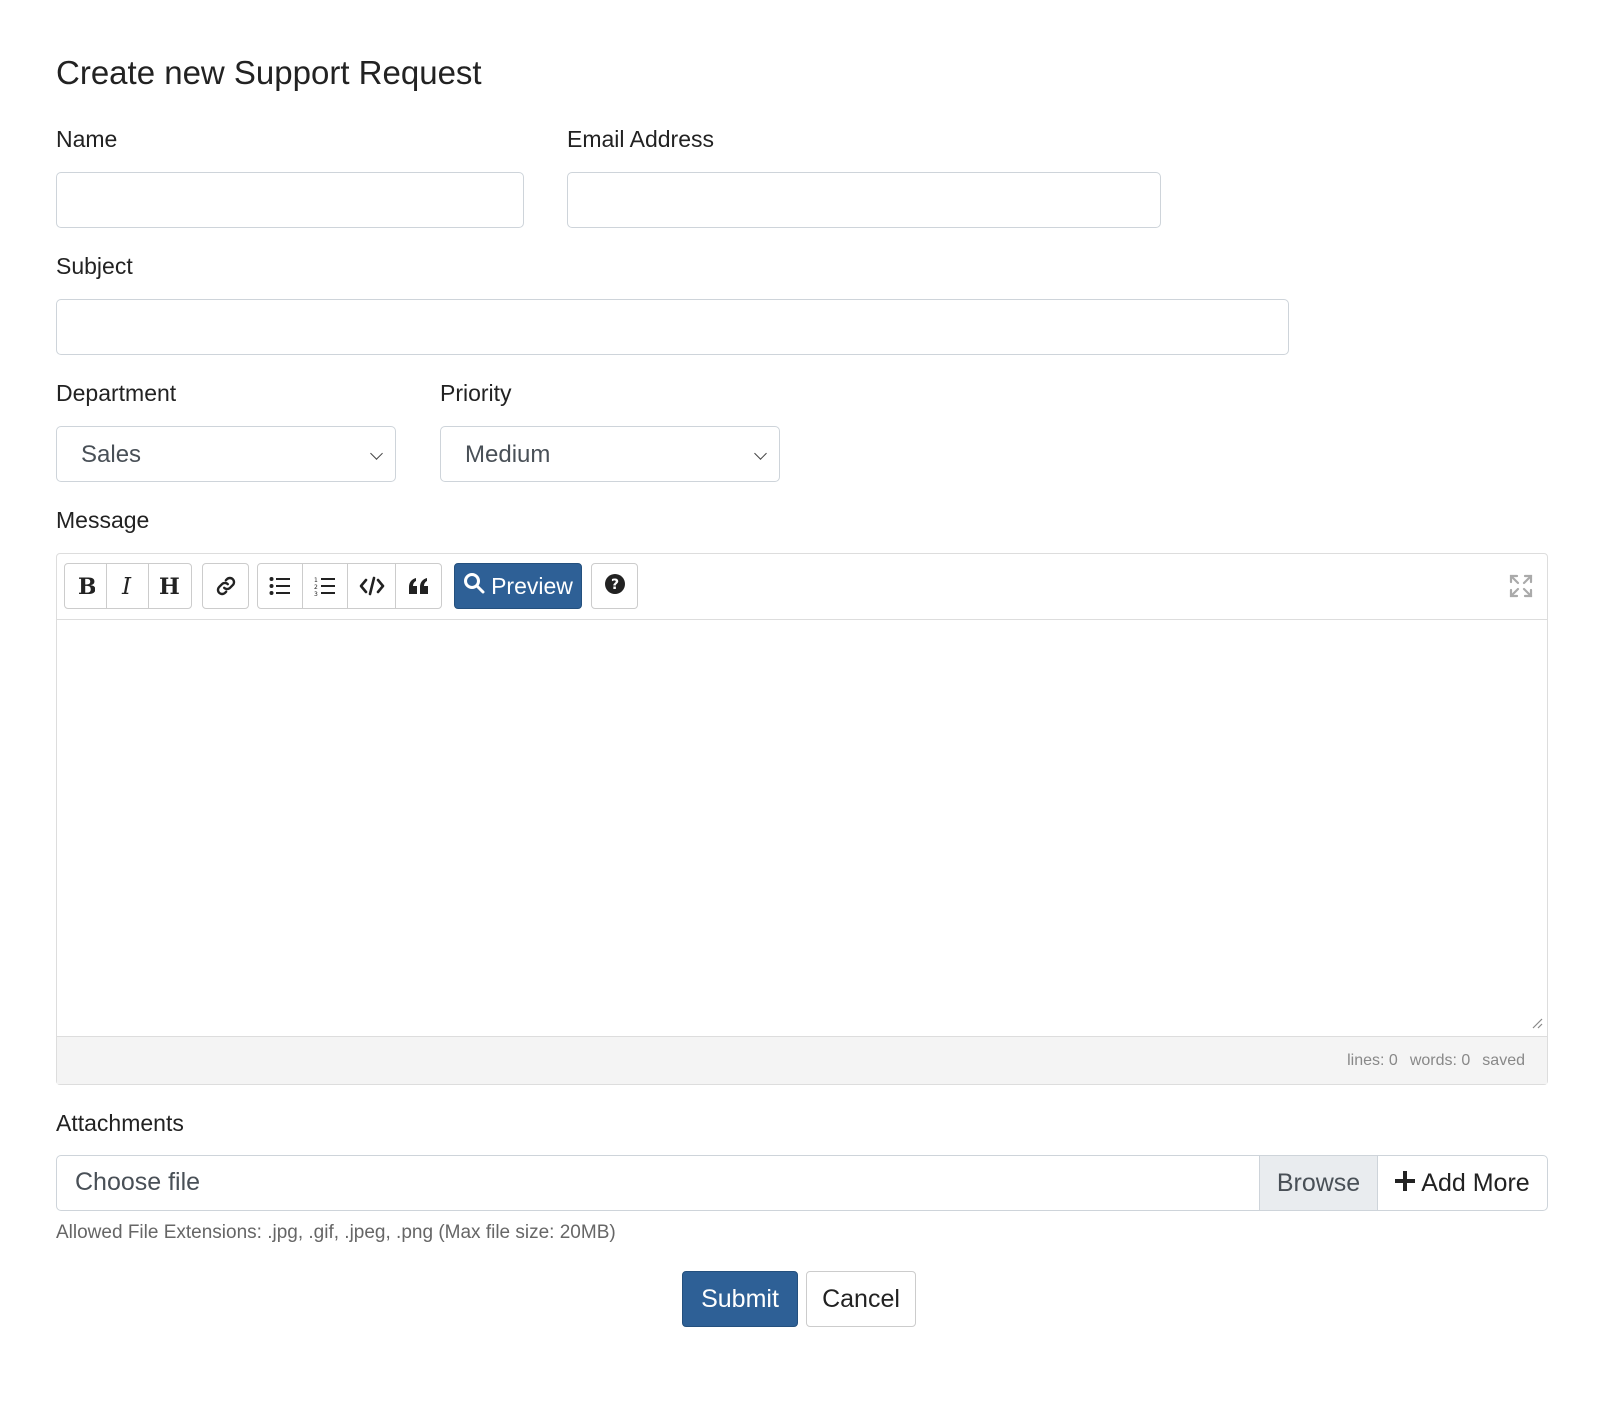 The width and height of the screenshot is (1600, 1406). What do you see at coordinates (474, 586) in the screenshot?
I see `search-icon` at bounding box center [474, 586].